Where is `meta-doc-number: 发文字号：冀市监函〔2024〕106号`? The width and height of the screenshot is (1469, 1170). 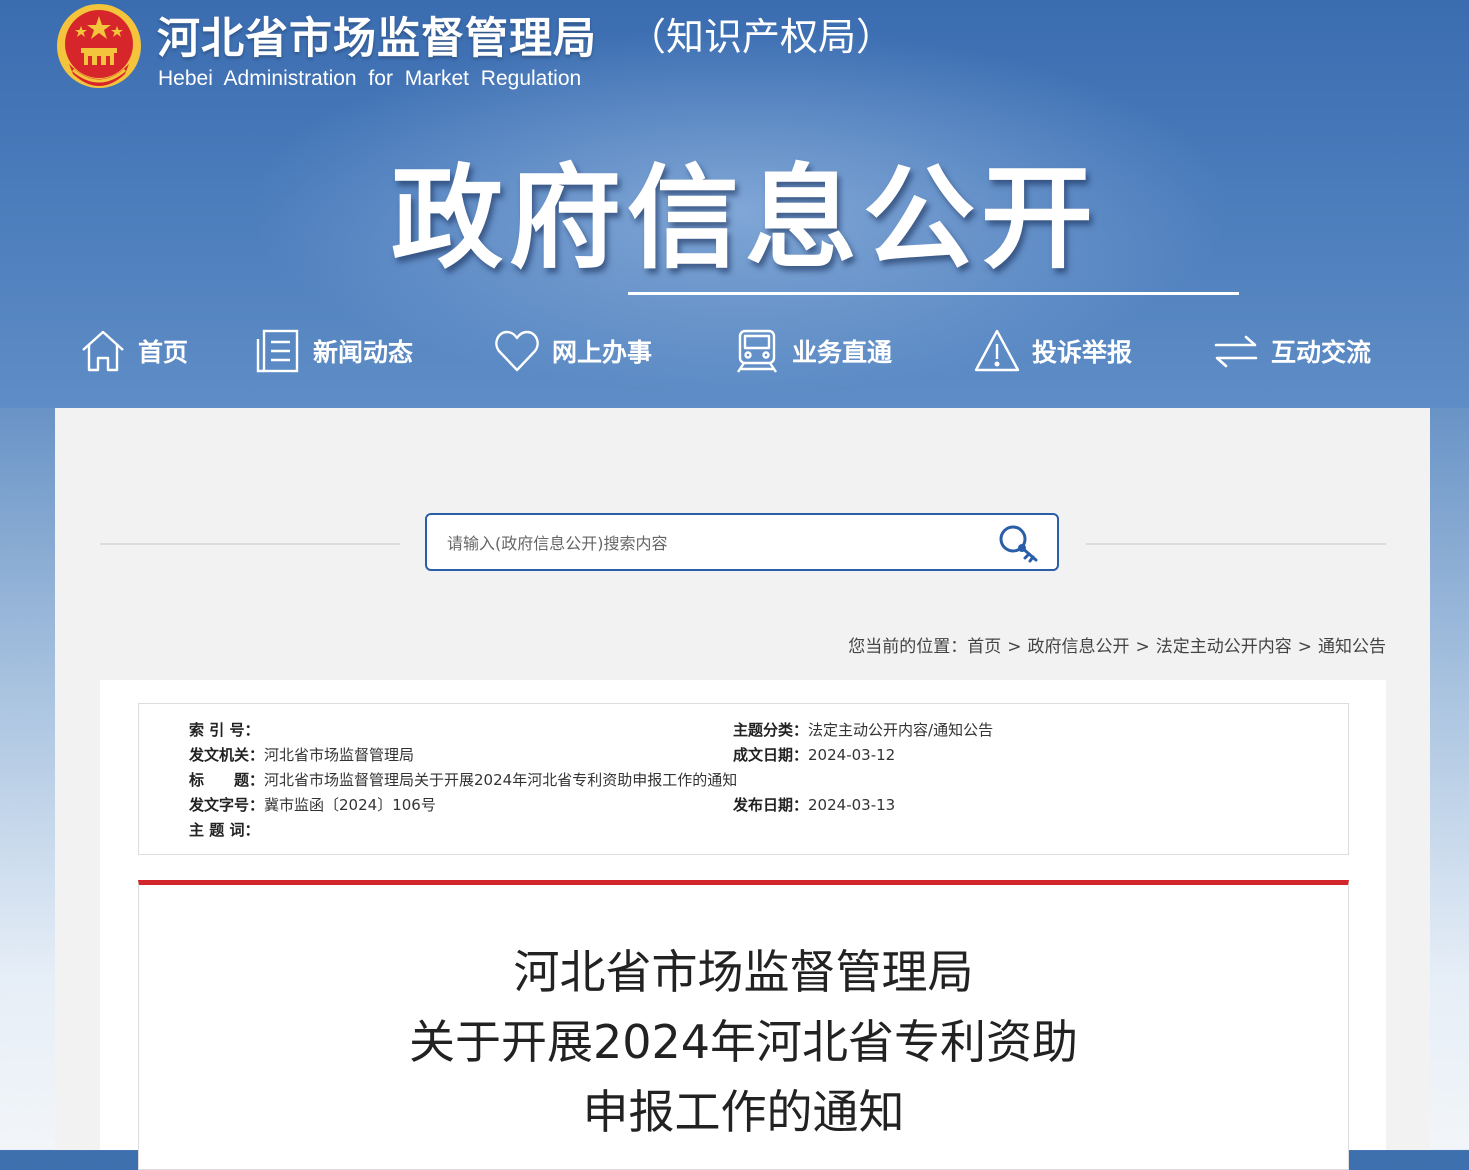
meta-doc-number: 发文字号：冀市监函〔2024〕106号 is located at coordinates (312, 804).